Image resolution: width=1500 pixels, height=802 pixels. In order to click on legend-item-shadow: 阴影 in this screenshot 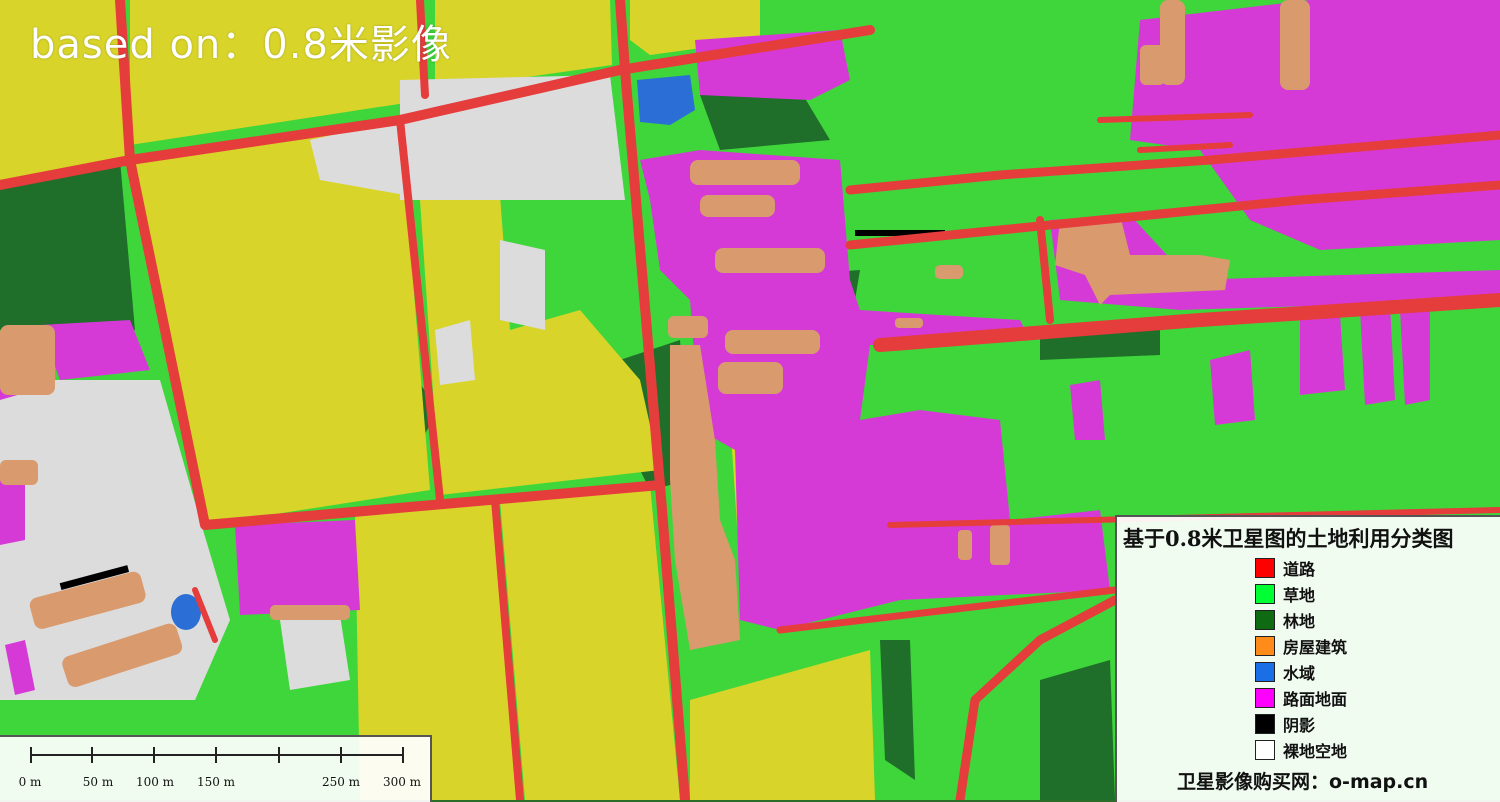, I will do `click(1301, 724)`.